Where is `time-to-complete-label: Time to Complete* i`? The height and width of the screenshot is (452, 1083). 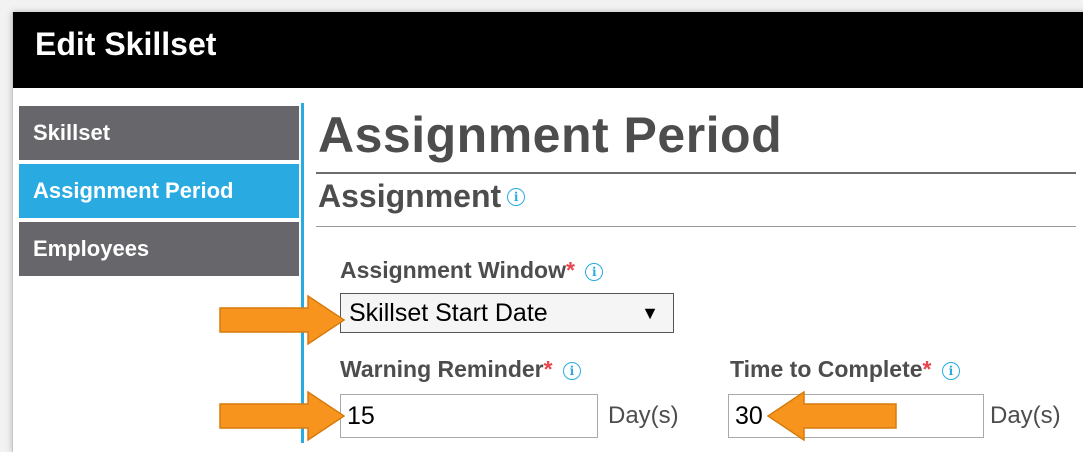 time-to-complete-label: Time to Complete* i is located at coordinates (845, 369).